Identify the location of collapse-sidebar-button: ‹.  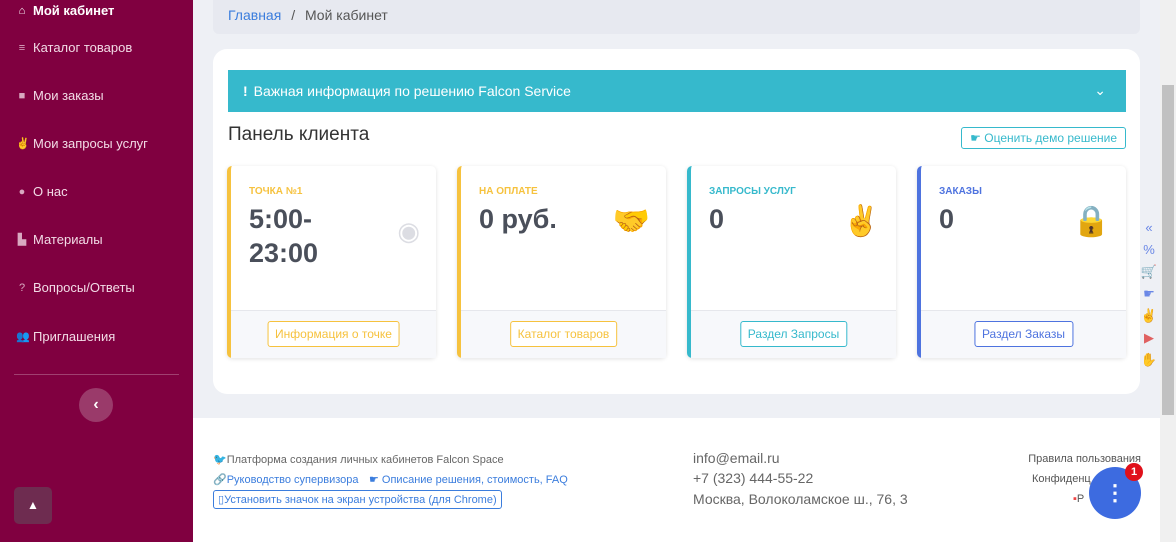
(96, 405).